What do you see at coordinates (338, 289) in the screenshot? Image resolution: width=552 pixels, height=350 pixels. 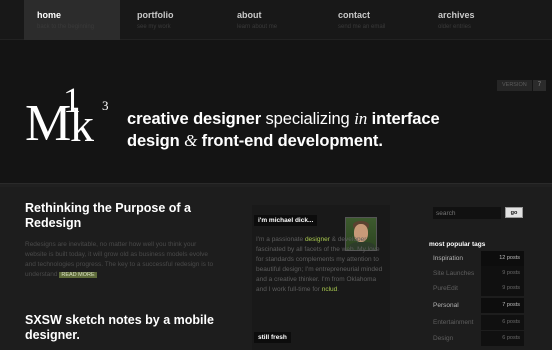 I see `about-text-3: .` at bounding box center [338, 289].